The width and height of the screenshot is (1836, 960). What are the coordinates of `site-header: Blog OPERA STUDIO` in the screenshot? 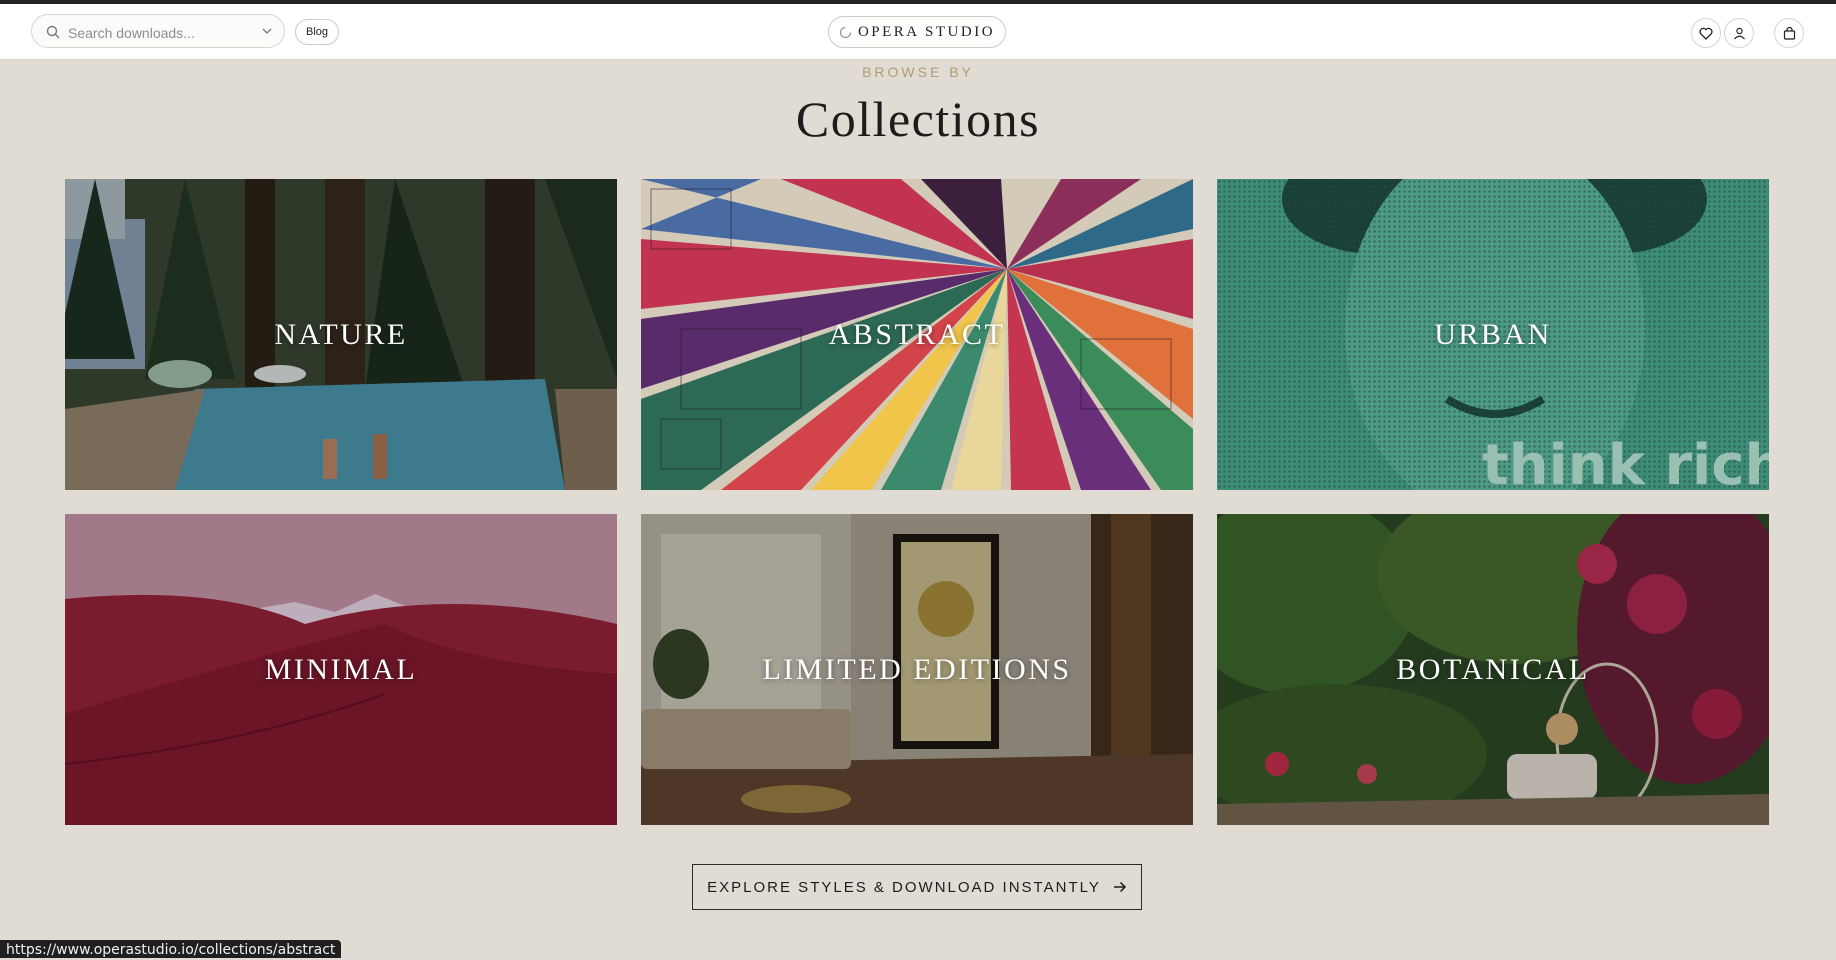 It's located at (918, 32).